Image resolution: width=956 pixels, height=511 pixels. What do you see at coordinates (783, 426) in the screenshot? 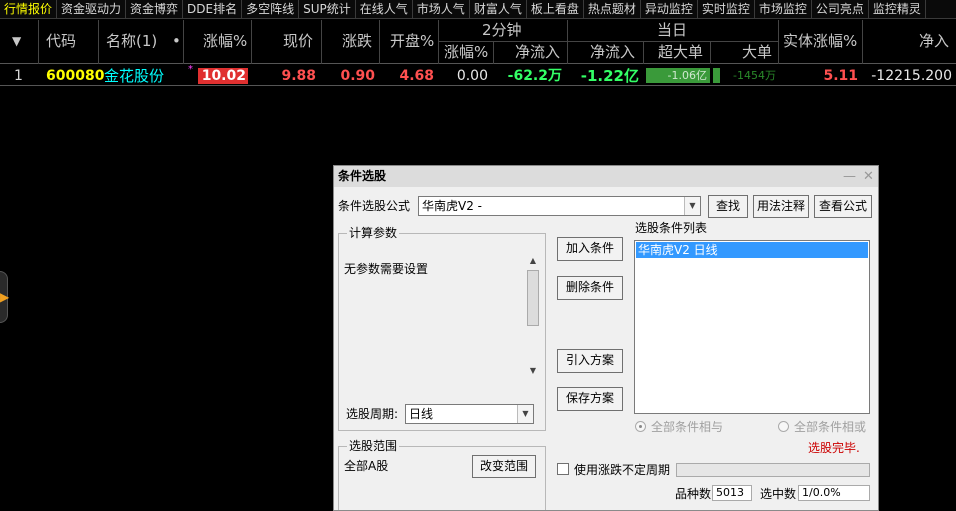
I see `radio-or` at bounding box center [783, 426].